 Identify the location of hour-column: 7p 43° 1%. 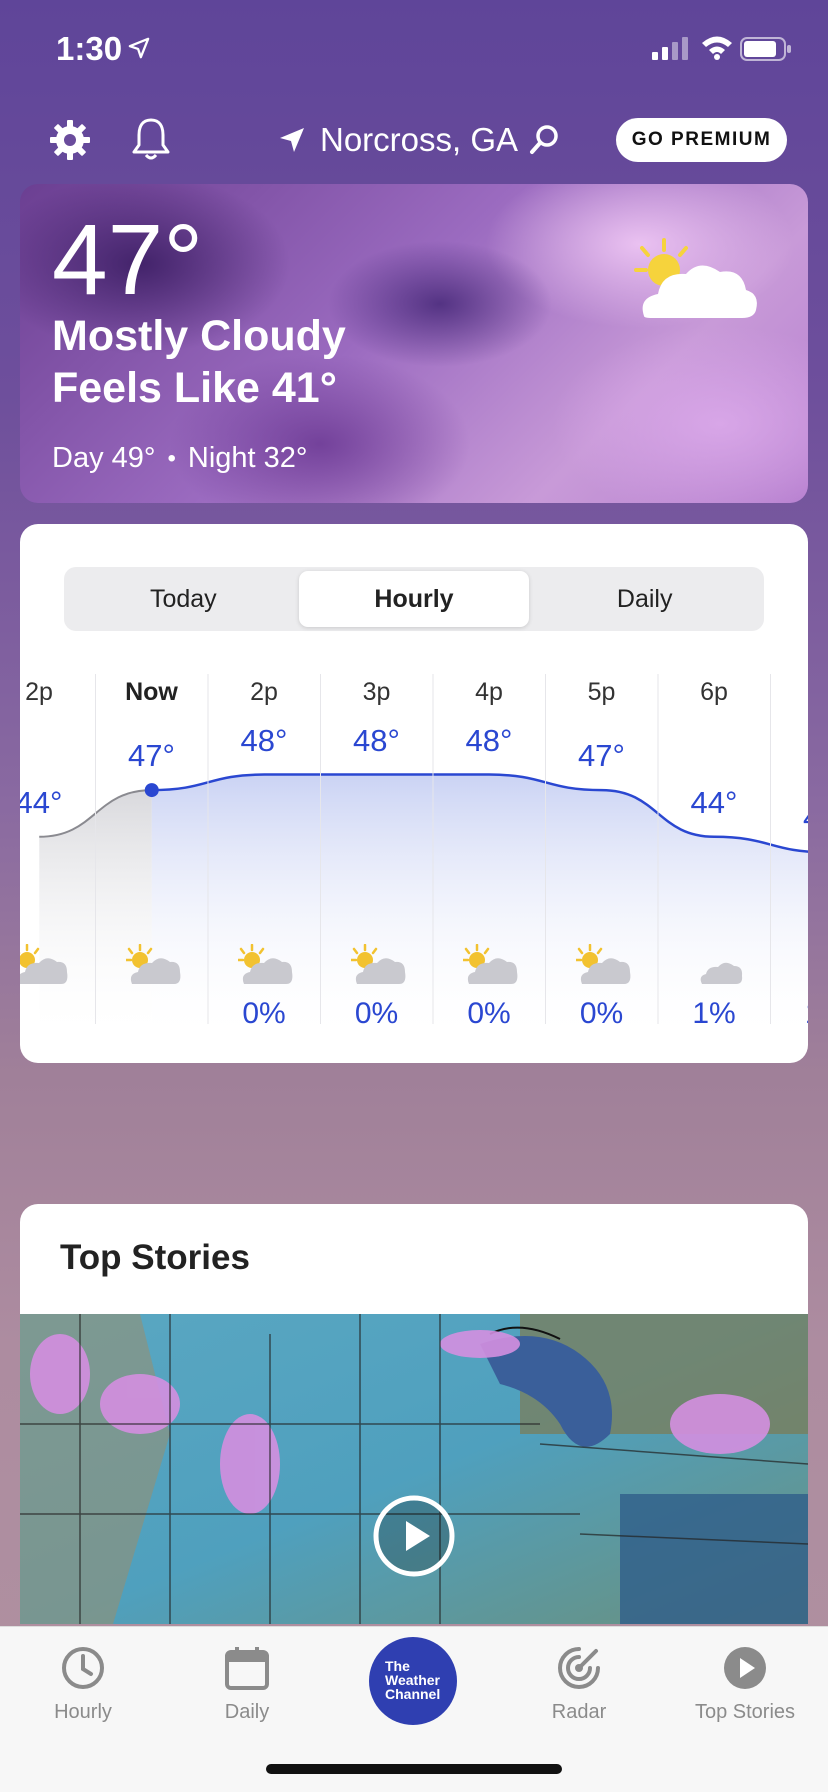
(790, 854).